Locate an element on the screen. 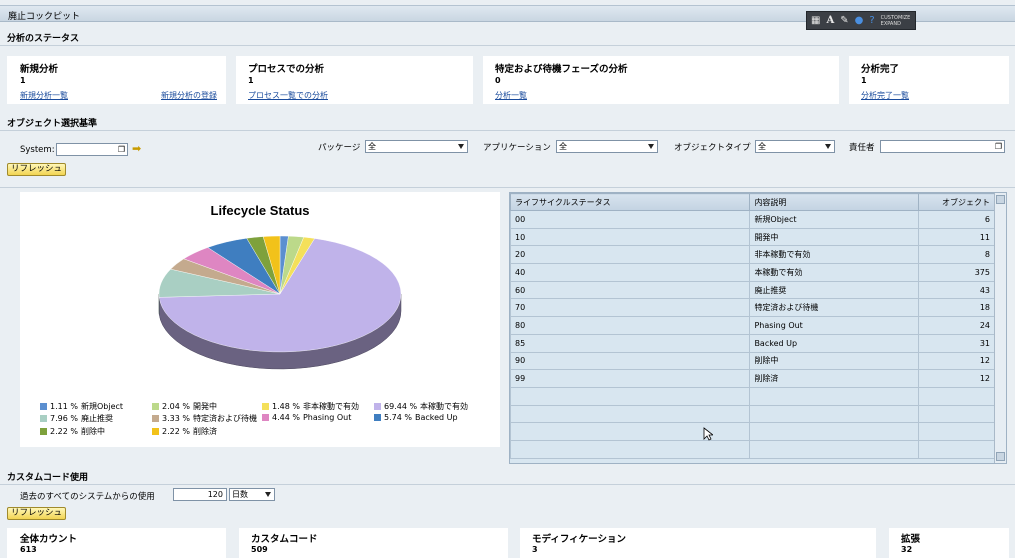 This screenshot has width=1015, height=558. panel-title: モディフィケーション is located at coordinates (579, 539).